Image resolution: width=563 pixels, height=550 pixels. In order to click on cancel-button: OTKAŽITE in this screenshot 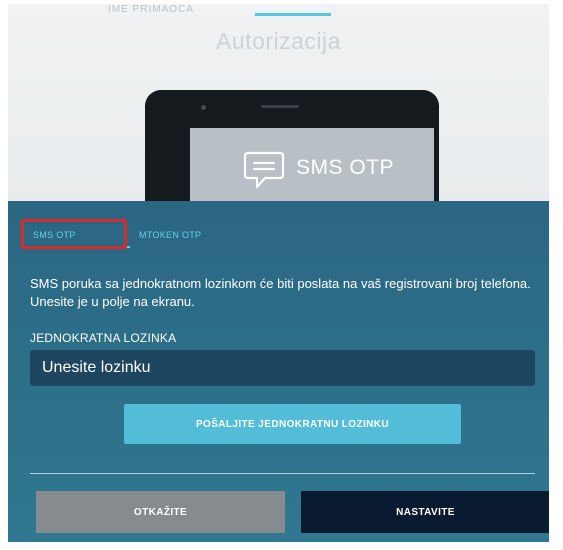, I will do `click(160, 512)`.